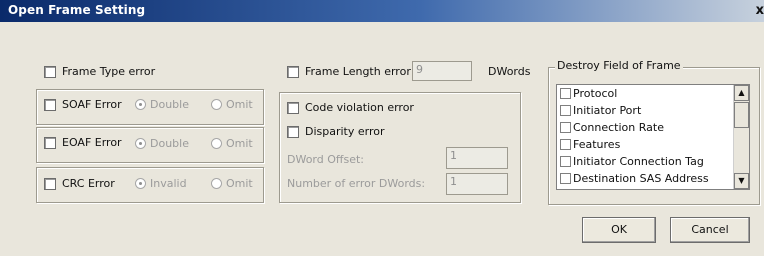  I want to click on frame-length-input: 9, so click(442, 71).